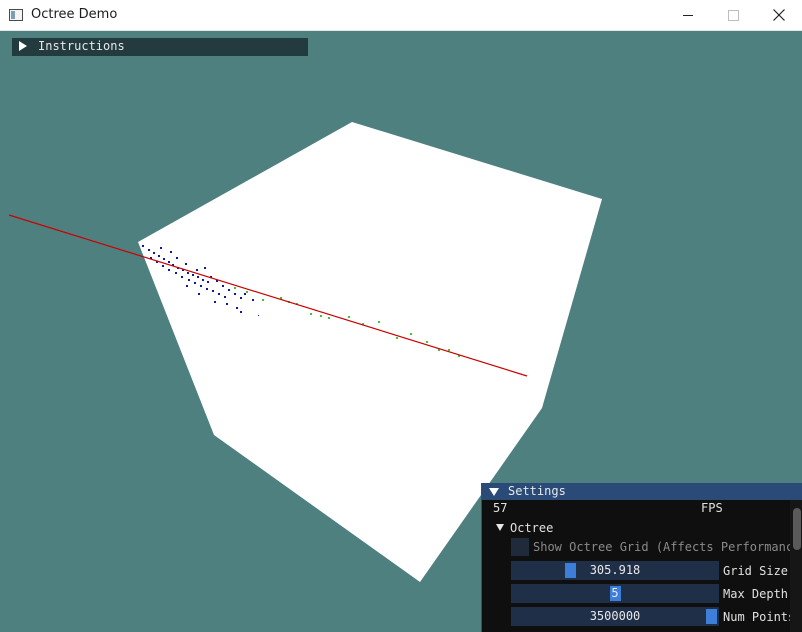 The height and width of the screenshot is (632, 802). I want to click on num-points-slider: 3500000, so click(615, 616).